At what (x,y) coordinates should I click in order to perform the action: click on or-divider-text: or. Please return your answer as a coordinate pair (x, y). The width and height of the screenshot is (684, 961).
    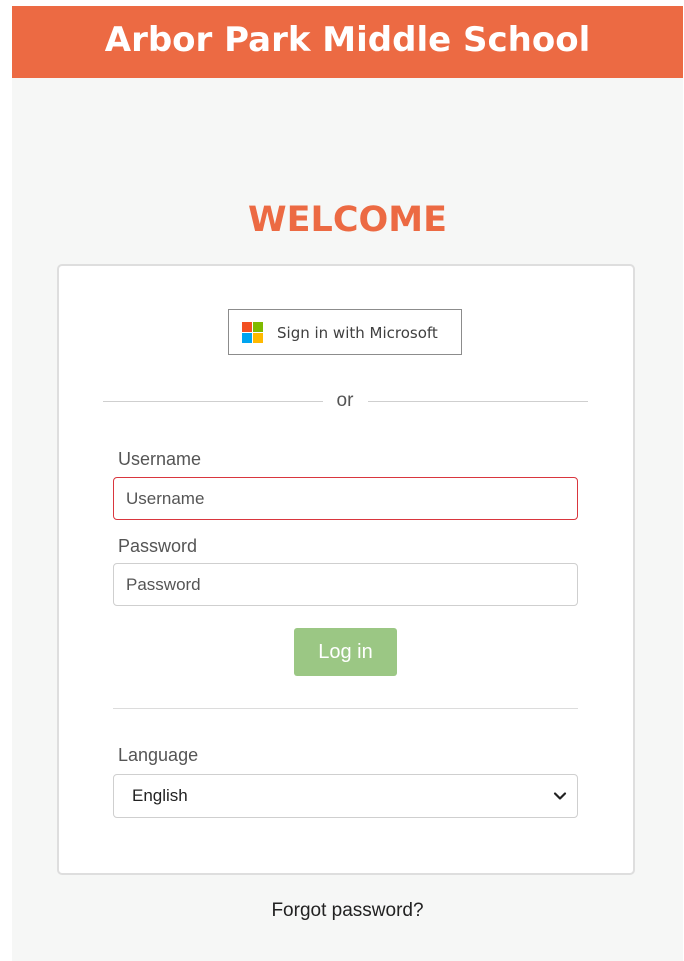
    Looking at the image, I should click on (345, 400).